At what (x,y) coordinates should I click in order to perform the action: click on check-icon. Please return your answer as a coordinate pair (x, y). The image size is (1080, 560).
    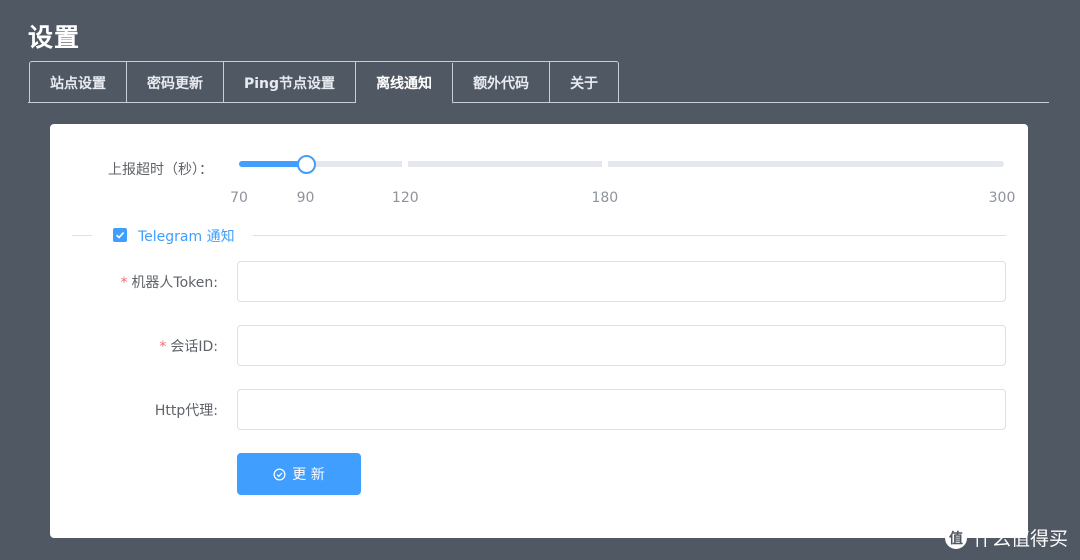
    Looking at the image, I should click on (120, 235).